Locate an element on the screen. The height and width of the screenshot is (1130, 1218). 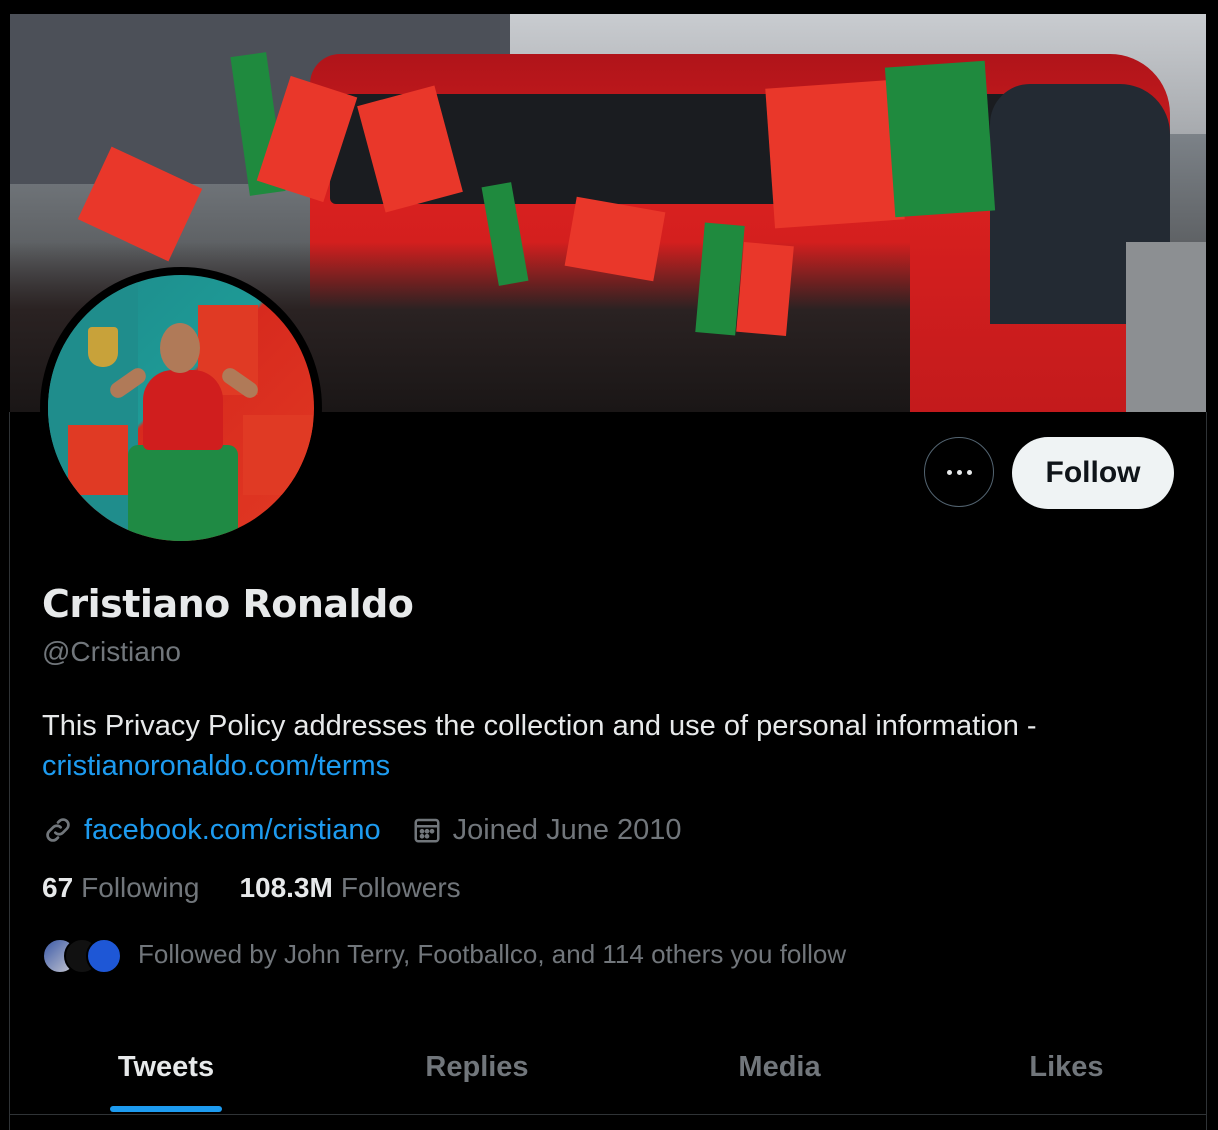
bio-link: cristianoronaldo.com/terms is located at coordinates (216, 766).